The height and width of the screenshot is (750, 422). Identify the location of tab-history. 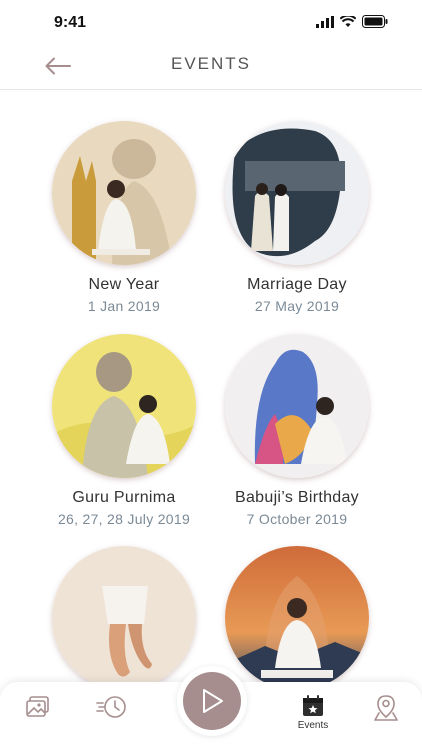
(112, 714).